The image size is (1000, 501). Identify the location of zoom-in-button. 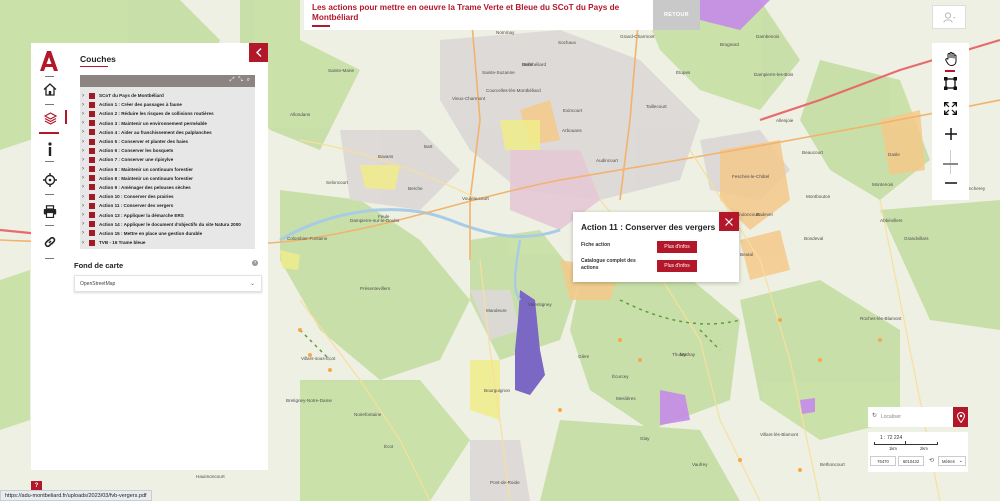
(950, 134).